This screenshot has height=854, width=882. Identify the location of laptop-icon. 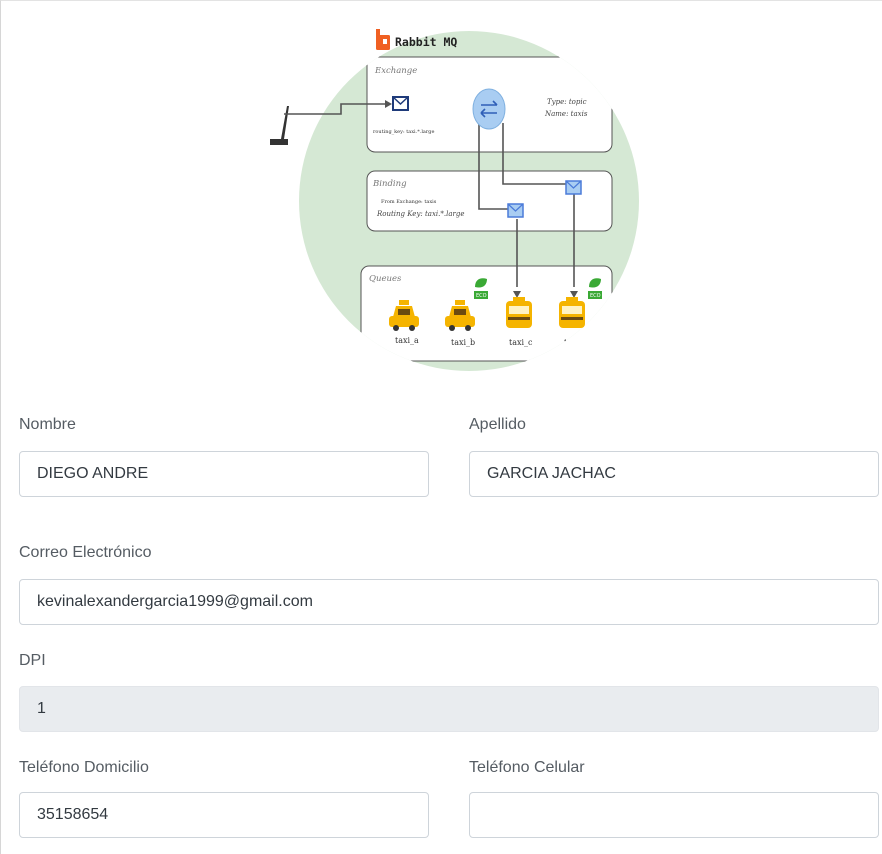
(279, 125).